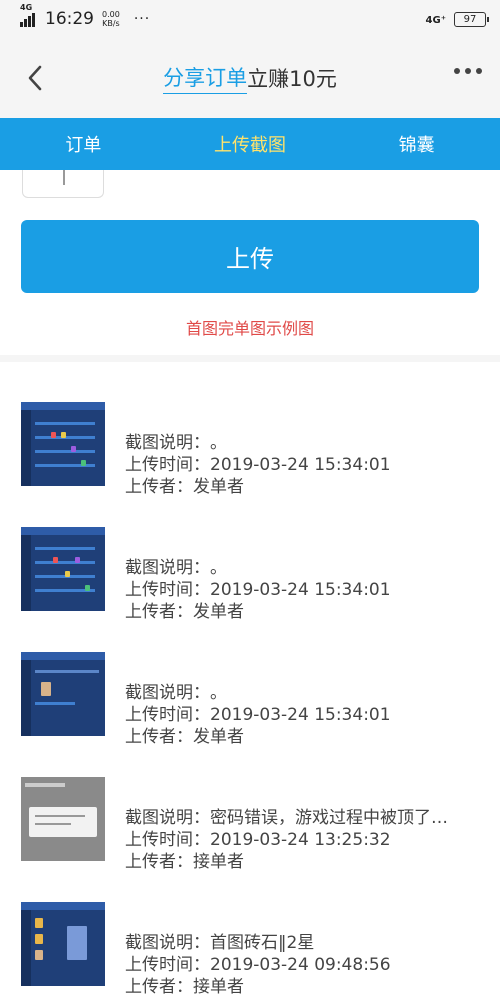 Image resolution: width=500 pixels, height=997 pixels. Describe the element at coordinates (250, 327) in the screenshot. I see `example-image-link: 首图完单图示例图` at that location.